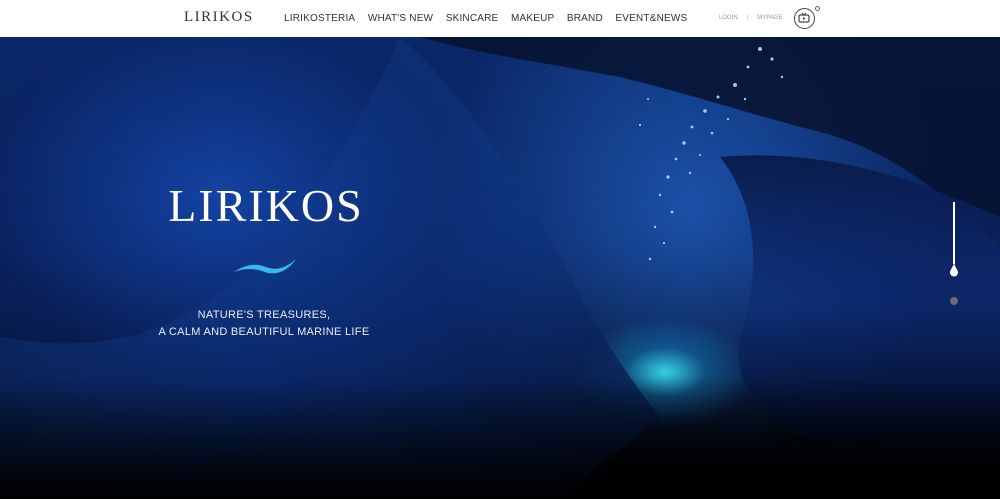  What do you see at coordinates (804, 18) in the screenshot?
I see `tv-icon` at bounding box center [804, 18].